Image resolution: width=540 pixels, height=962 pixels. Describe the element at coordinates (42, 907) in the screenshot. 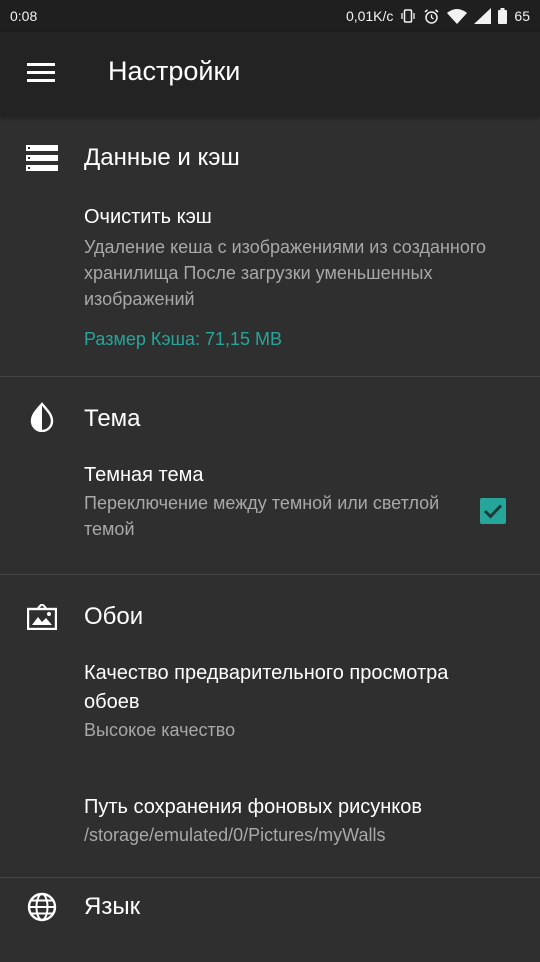

I see `globe-icon` at that location.